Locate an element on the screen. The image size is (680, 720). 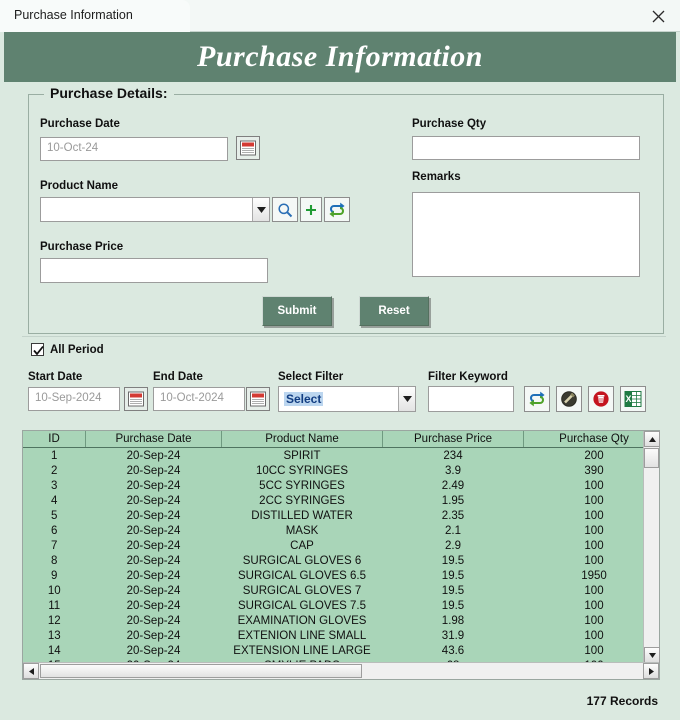
end-date-calendar-button is located at coordinates (258, 399).